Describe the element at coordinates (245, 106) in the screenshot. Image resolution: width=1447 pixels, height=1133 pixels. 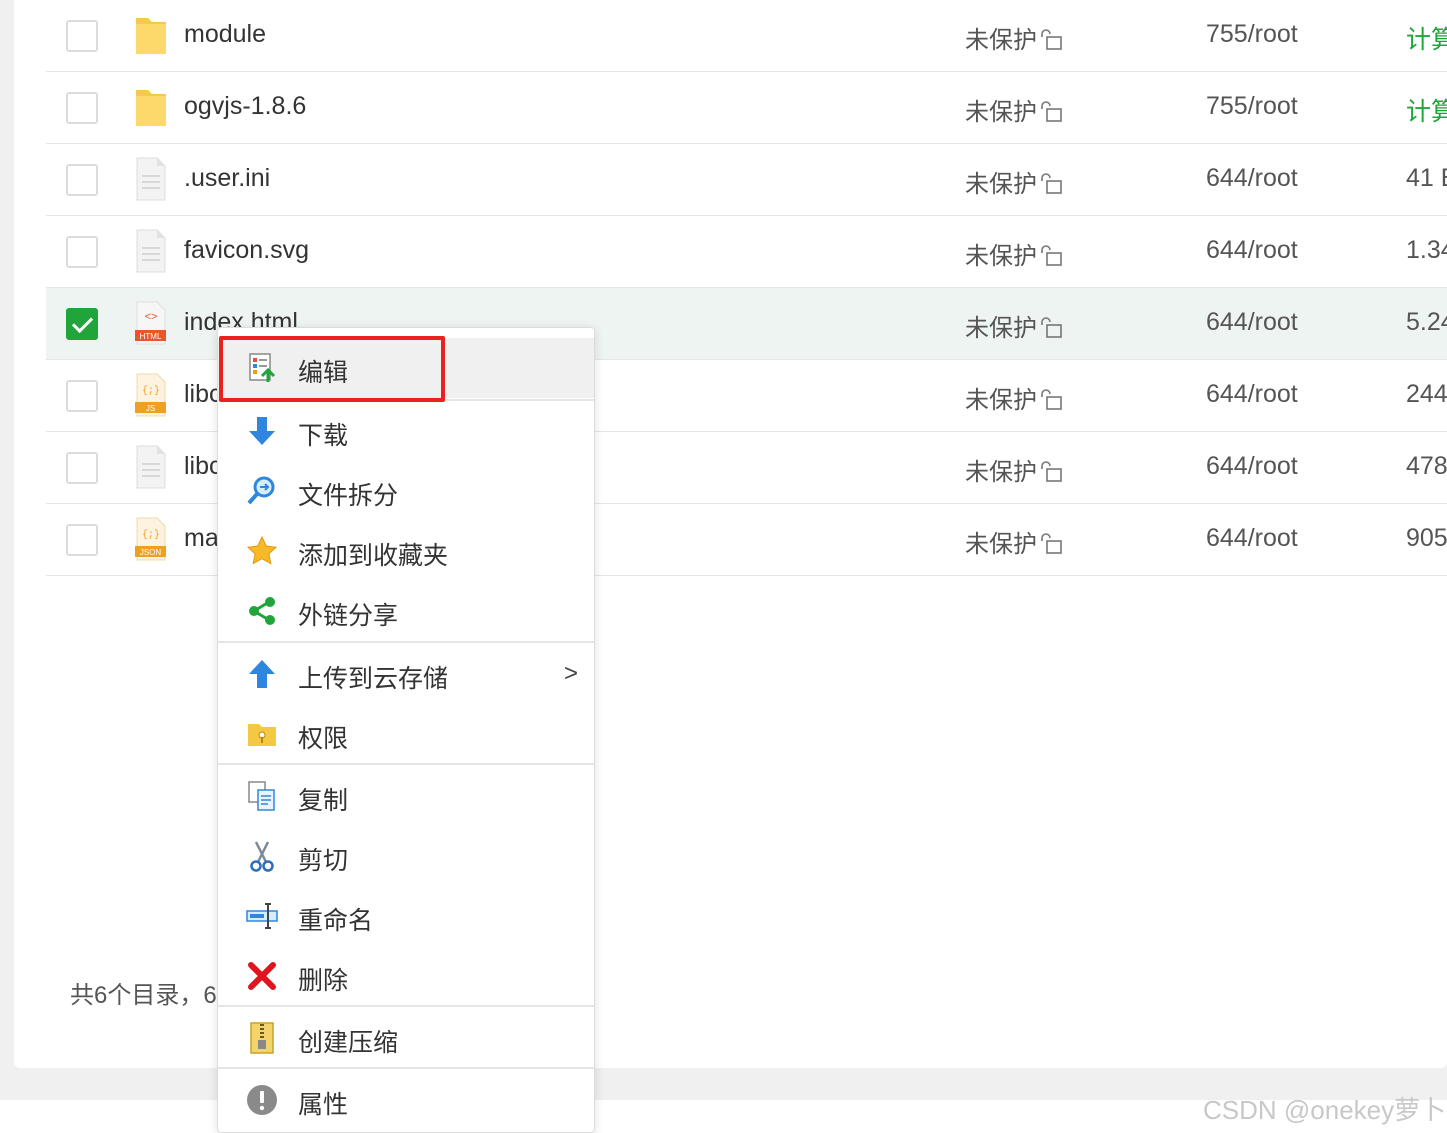
I see `file-name: ogvjs-1.8.6` at that location.